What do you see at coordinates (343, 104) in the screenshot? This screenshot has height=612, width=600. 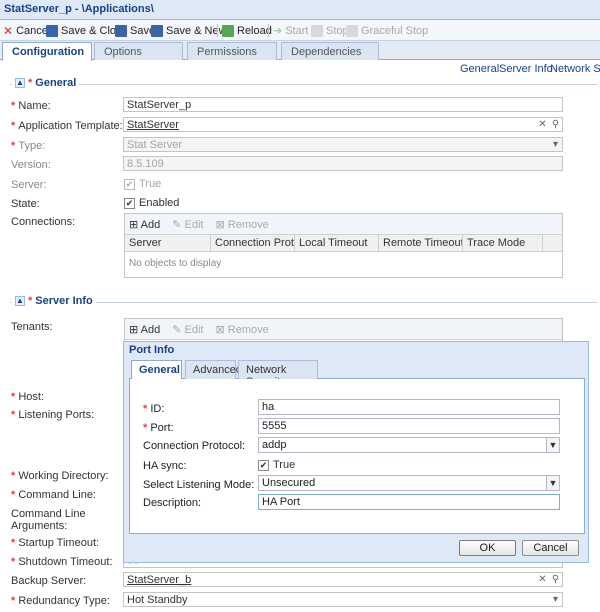 I see `name-field: StatServer_p` at bounding box center [343, 104].